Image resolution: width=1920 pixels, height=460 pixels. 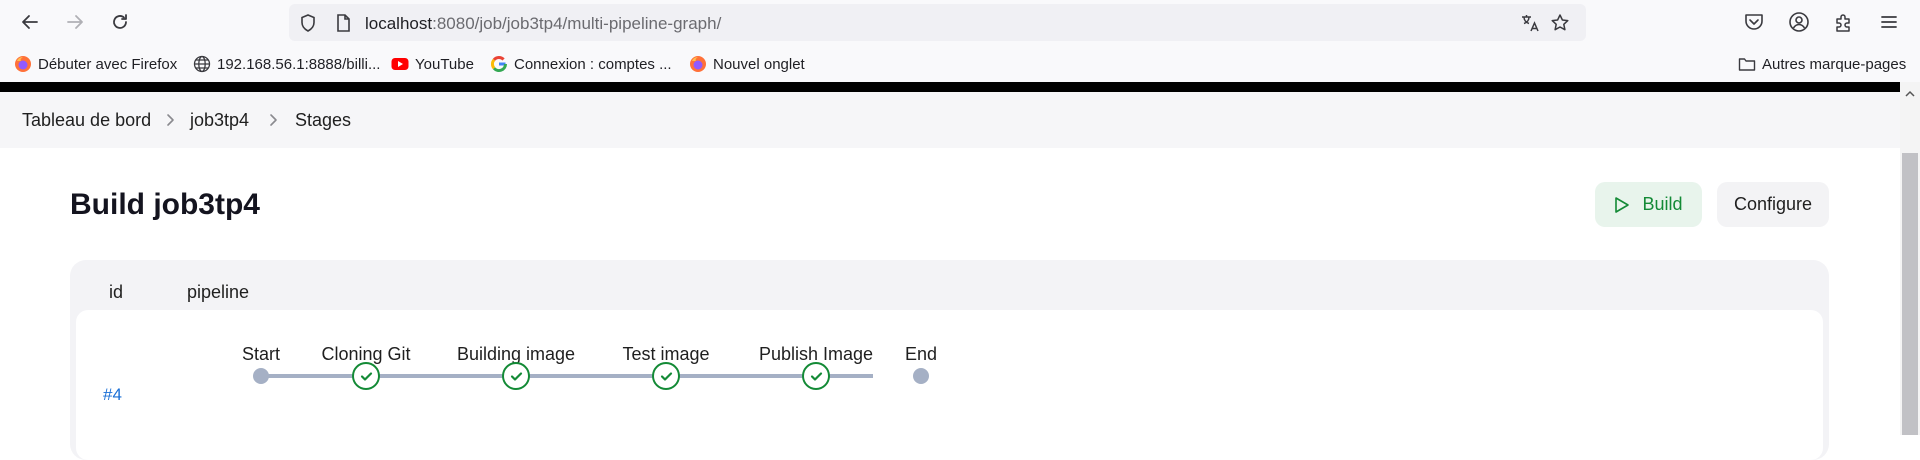 I want to click on breadcrumb-stages: Stages, so click(x=323, y=120).